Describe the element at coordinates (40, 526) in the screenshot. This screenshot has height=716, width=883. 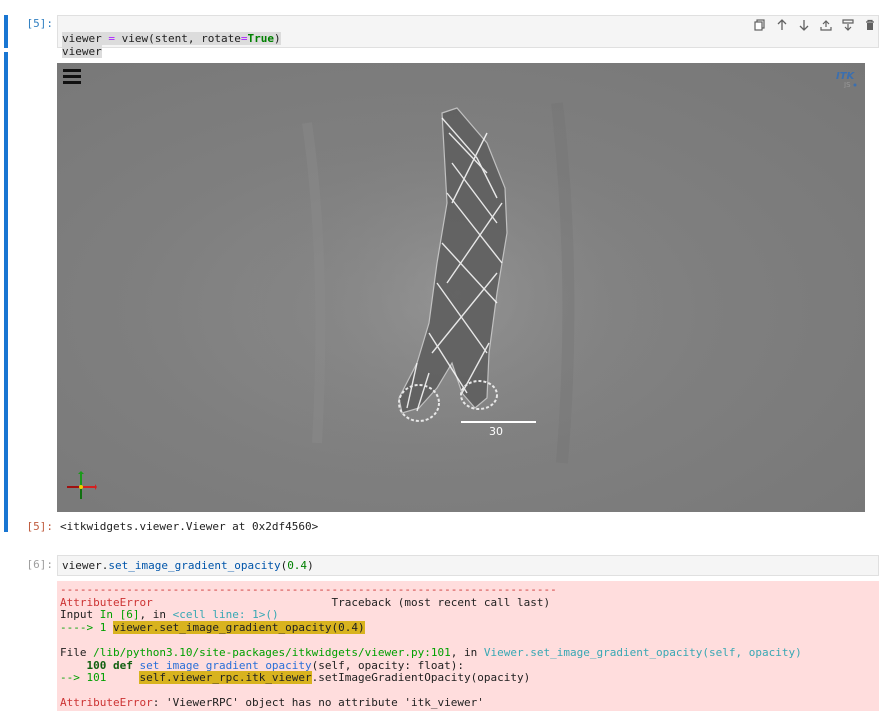
I see `output-prompt: [5]:` at that location.